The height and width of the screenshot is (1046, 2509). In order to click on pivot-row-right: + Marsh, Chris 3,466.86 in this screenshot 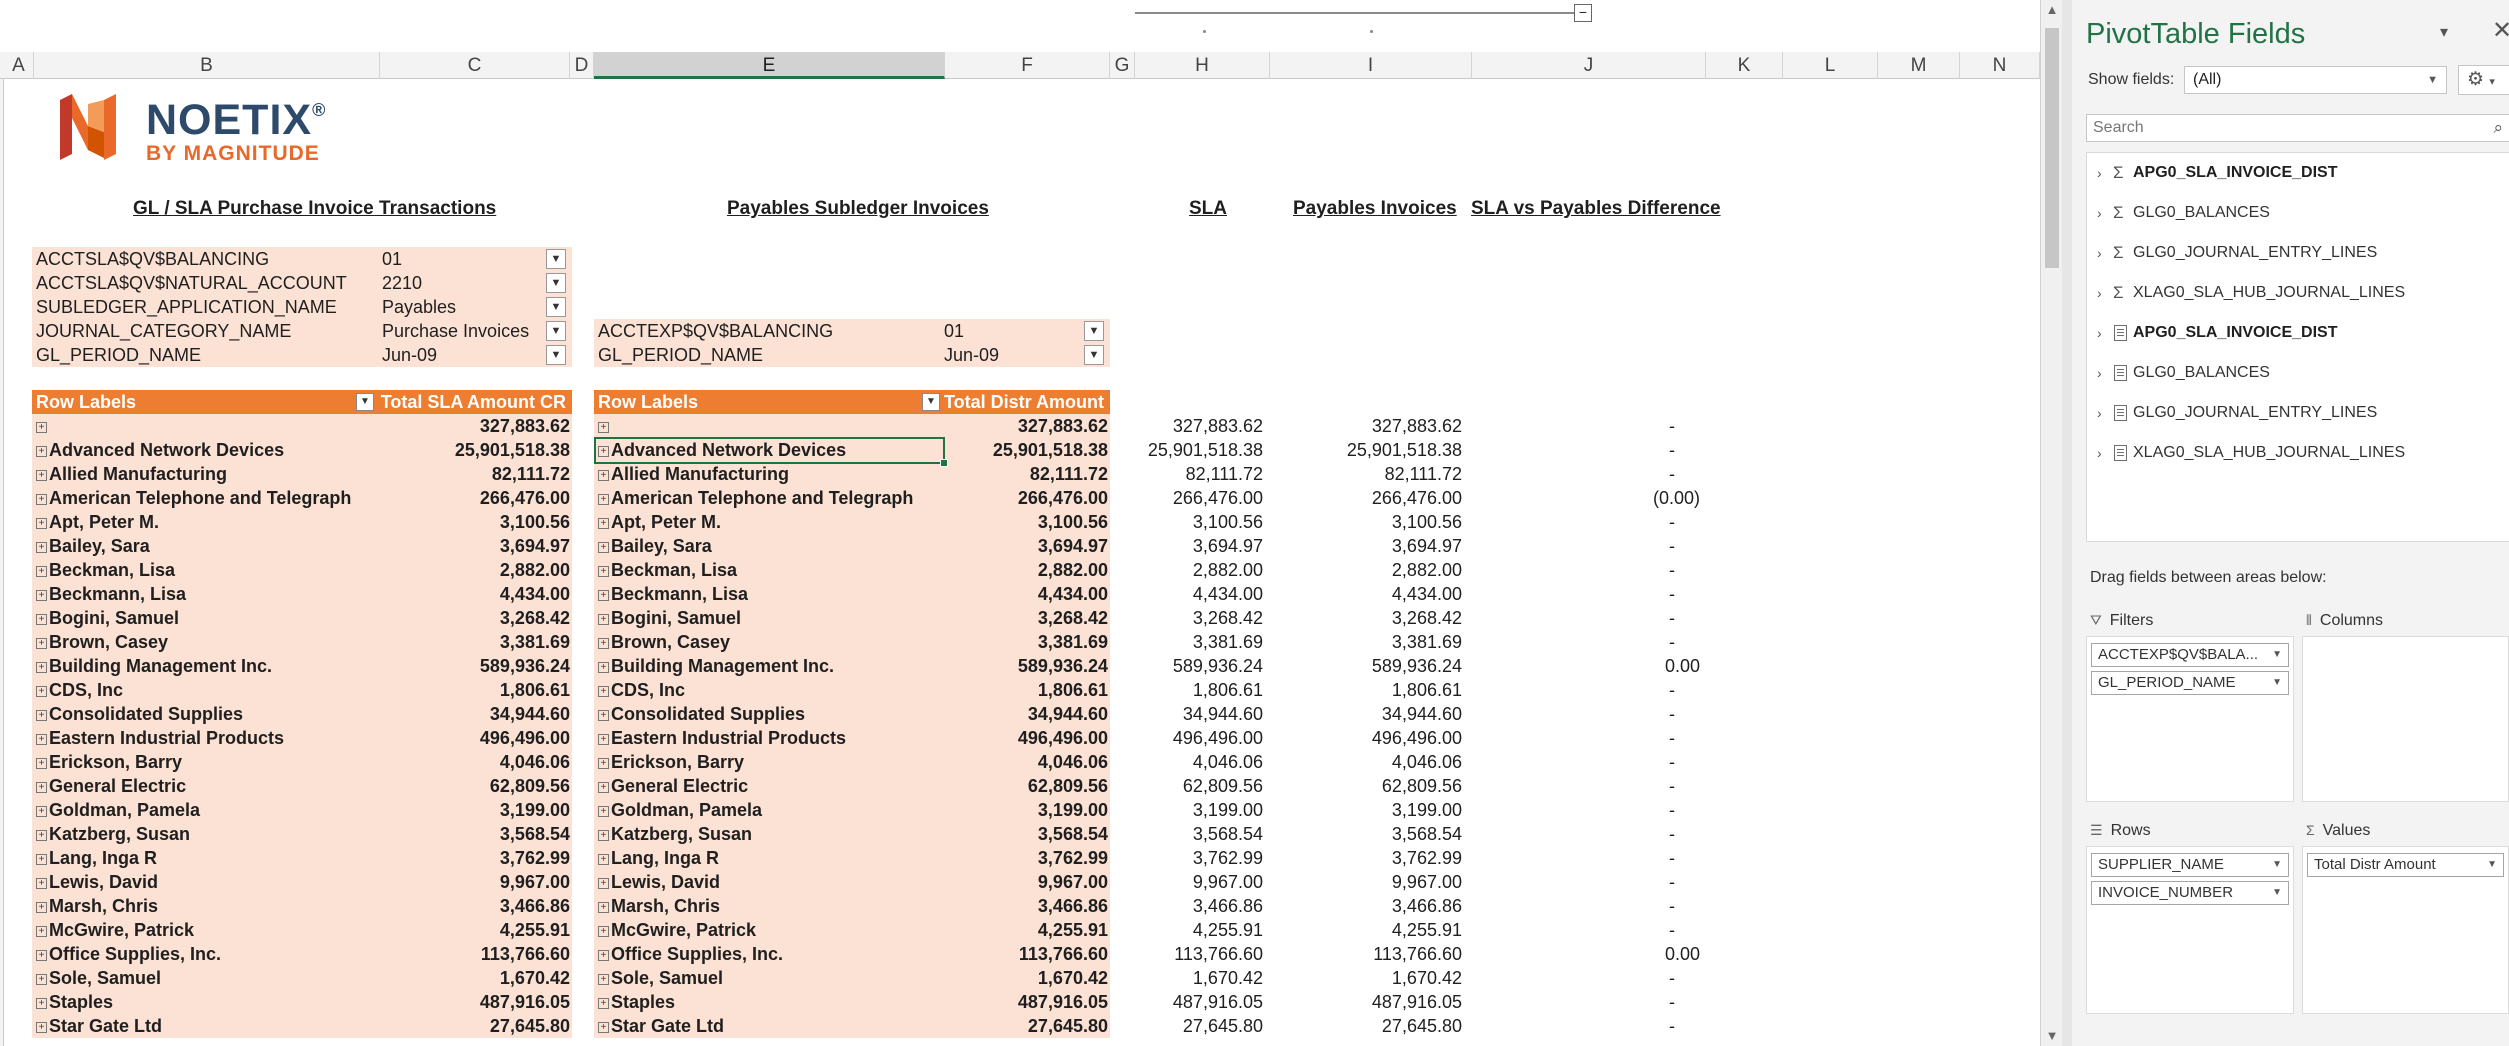, I will do `click(852, 906)`.